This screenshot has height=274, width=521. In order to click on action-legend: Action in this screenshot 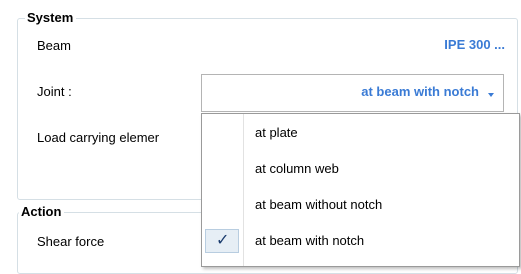, I will do `click(42, 212)`.